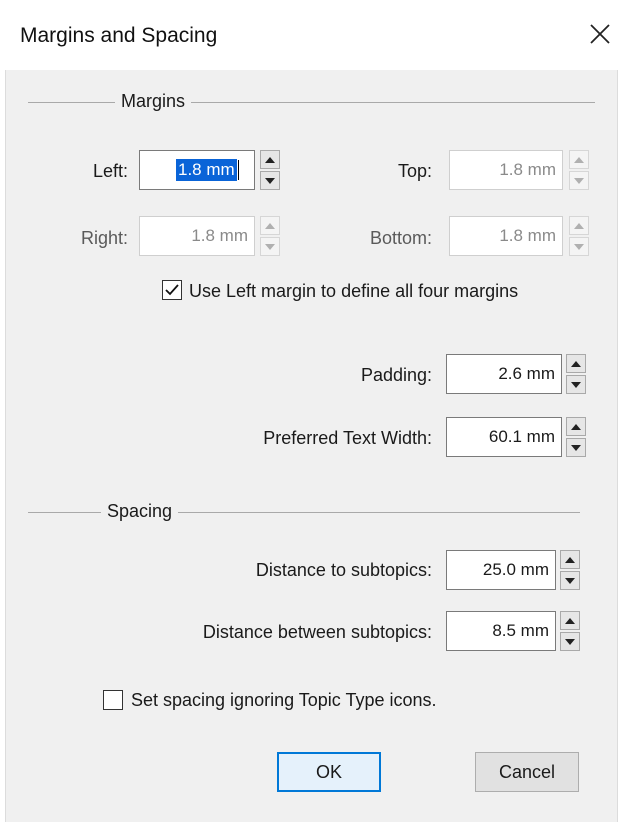  I want to click on top-margin-label: Top:, so click(414, 171).